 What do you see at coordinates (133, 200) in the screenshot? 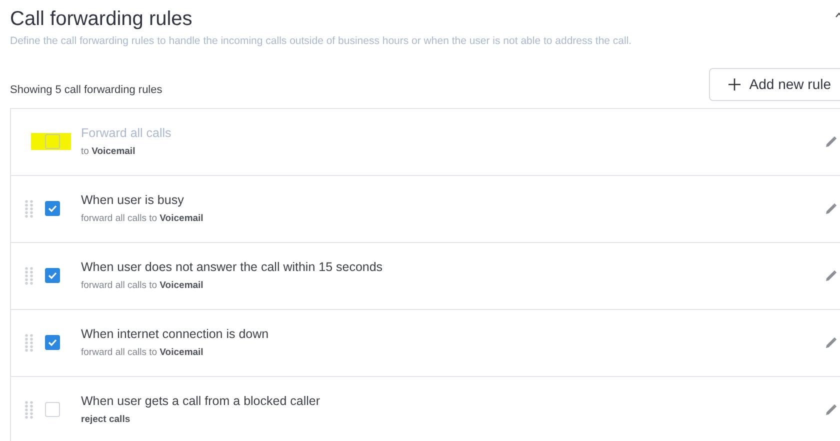
I see `rule-title: When user is busy` at bounding box center [133, 200].